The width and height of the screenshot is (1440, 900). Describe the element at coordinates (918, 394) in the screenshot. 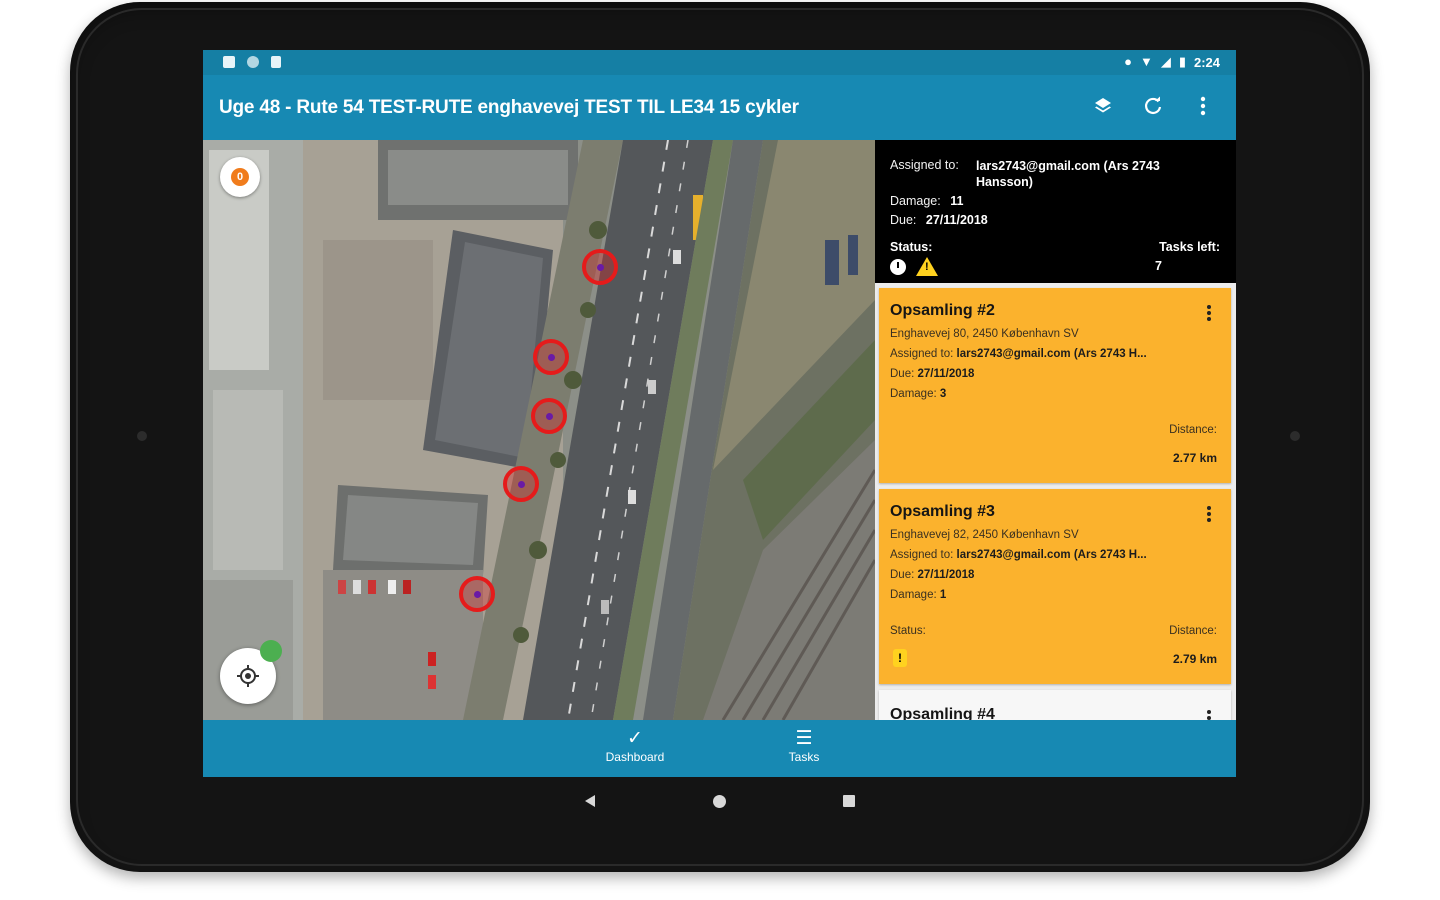

I see `task-damage: Damage: 3` at that location.